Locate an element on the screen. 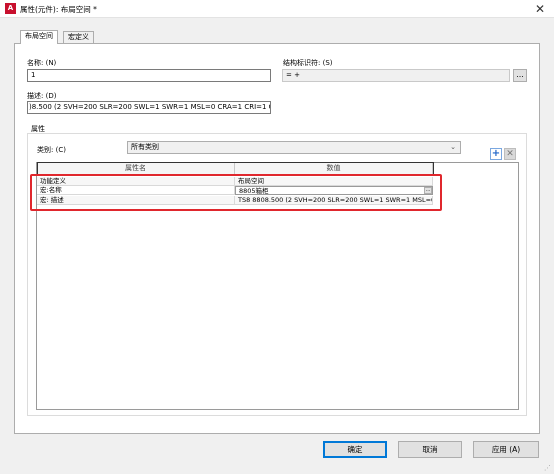 The height and width of the screenshot is (474, 554). cancel-button: 取消 is located at coordinates (430, 449).